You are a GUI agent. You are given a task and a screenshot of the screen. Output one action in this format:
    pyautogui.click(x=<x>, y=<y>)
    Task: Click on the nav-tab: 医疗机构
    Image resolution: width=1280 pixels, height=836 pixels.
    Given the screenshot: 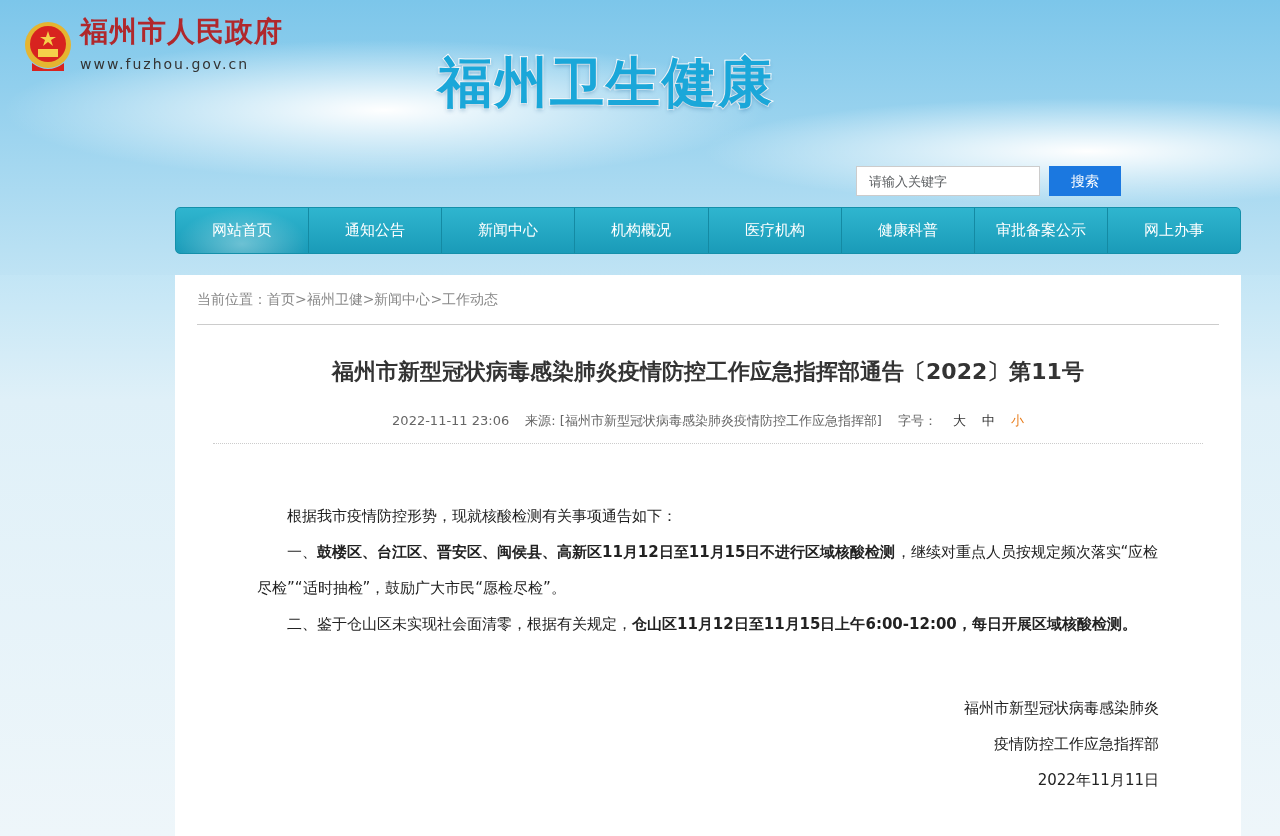 What is the action you would take?
    pyautogui.click(x=775, y=230)
    